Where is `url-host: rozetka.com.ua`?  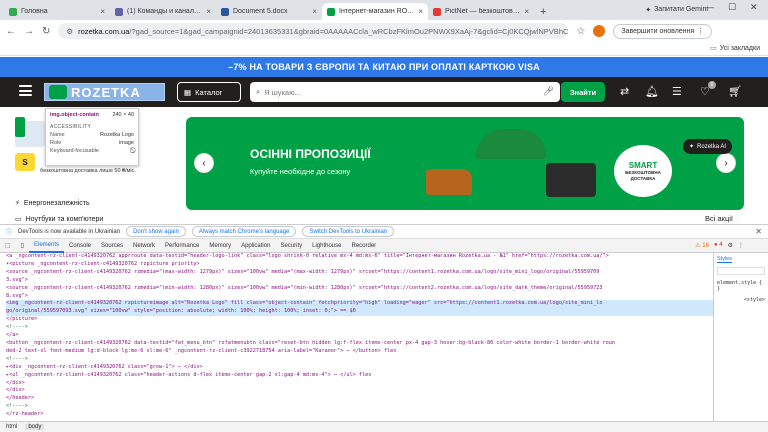 url-host: rozetka.com.ua is located at coordinates (104, 31).